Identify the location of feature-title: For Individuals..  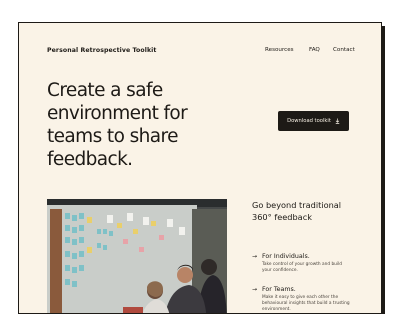
(286, 256).